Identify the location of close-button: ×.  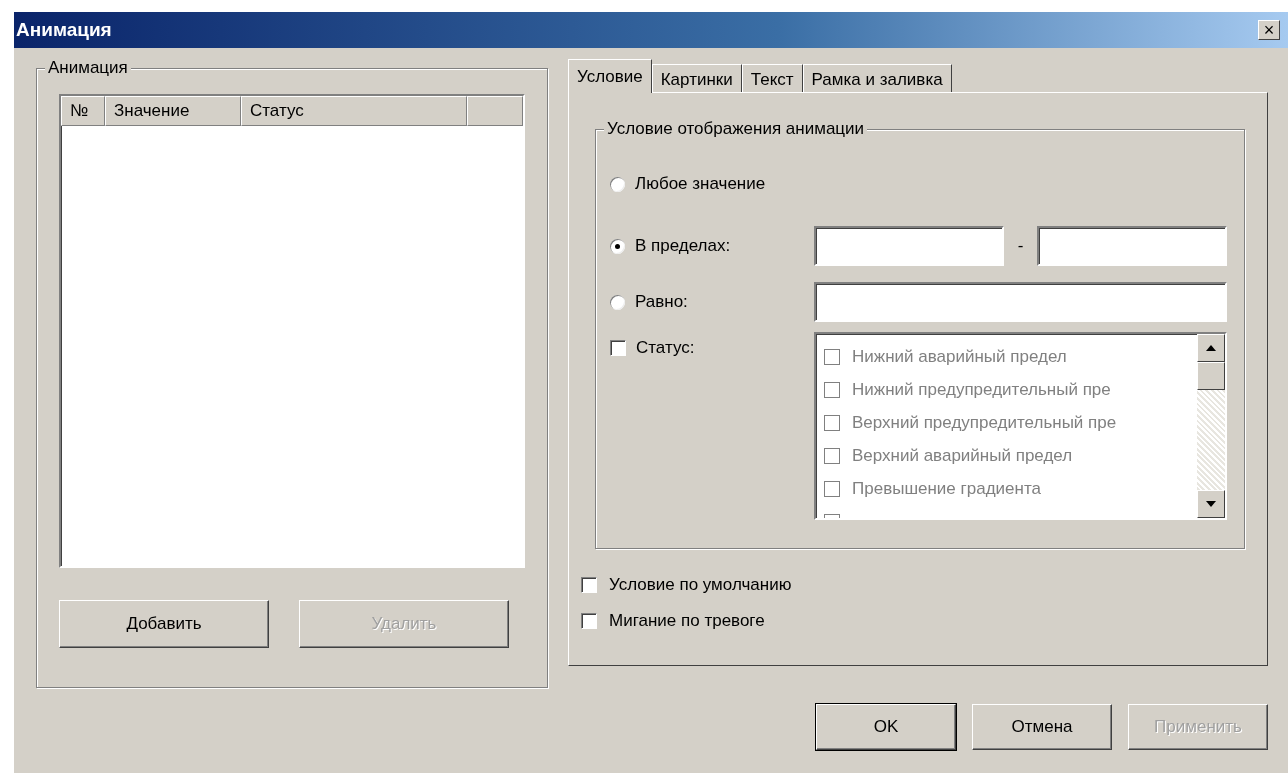
(1269, 30).